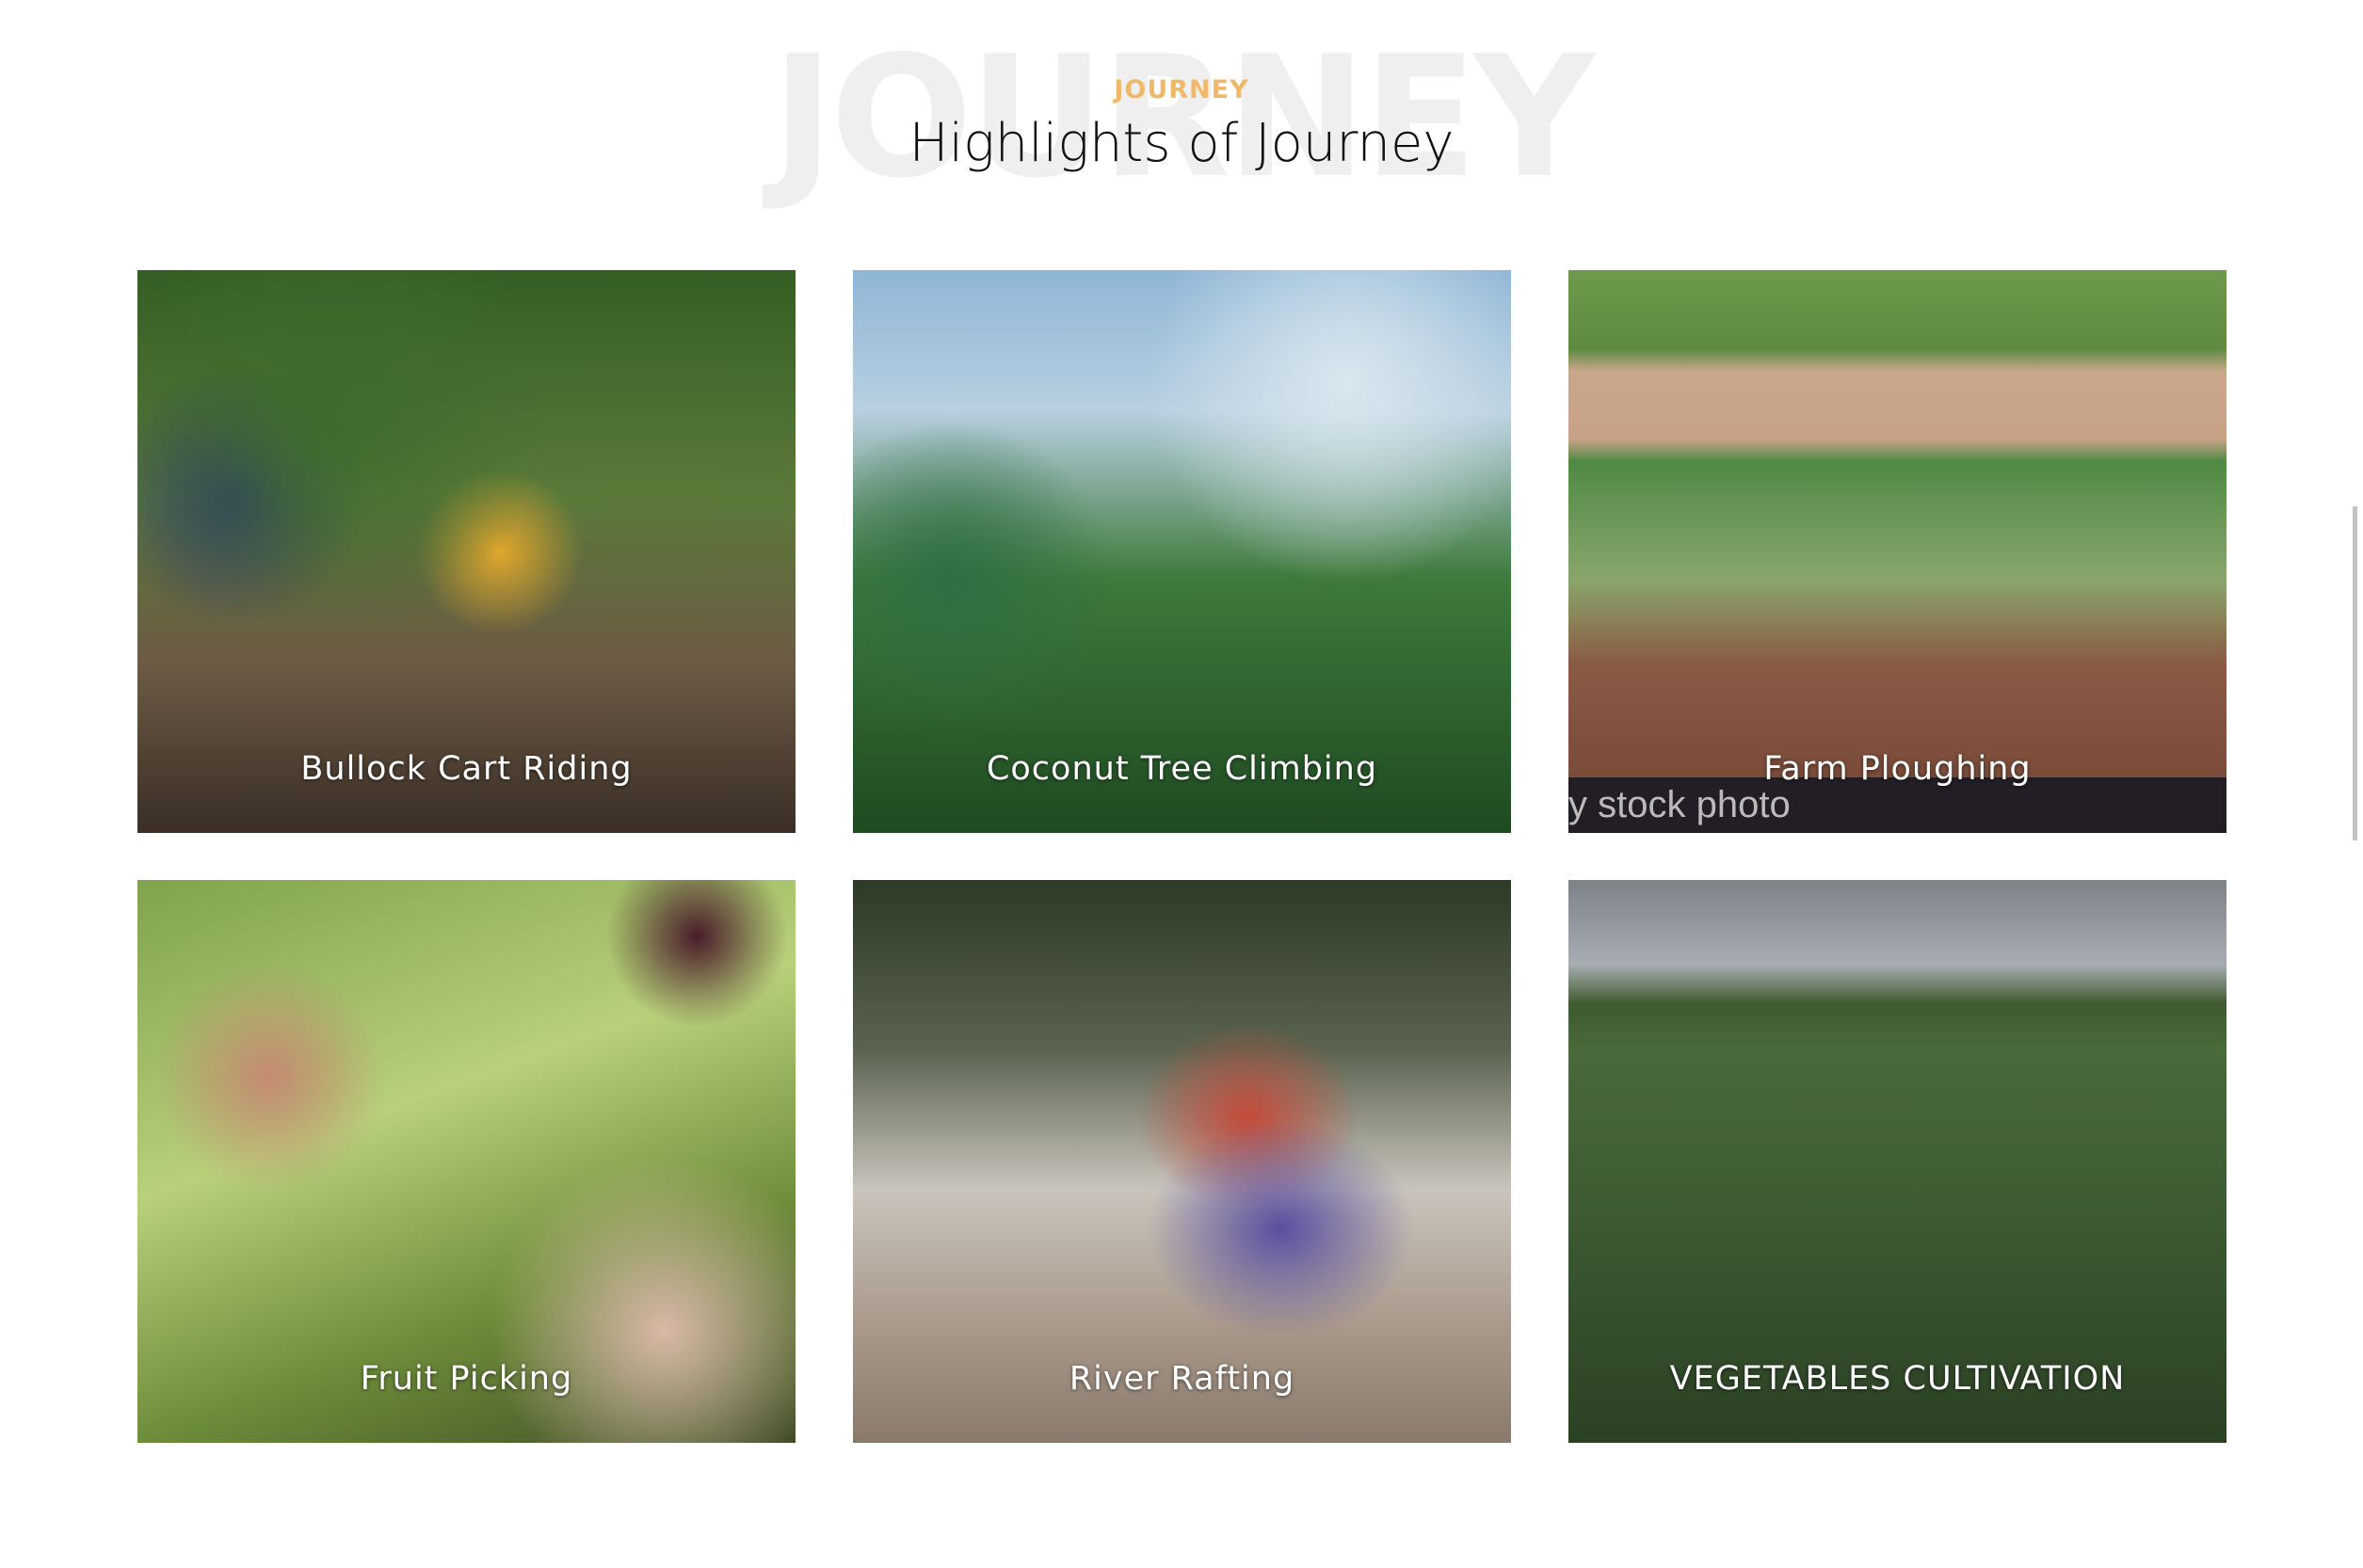 The height and width of the screenshot is (1568, 2363). I want to click on section-kicker: JOURNEY, so click(1181, 89).